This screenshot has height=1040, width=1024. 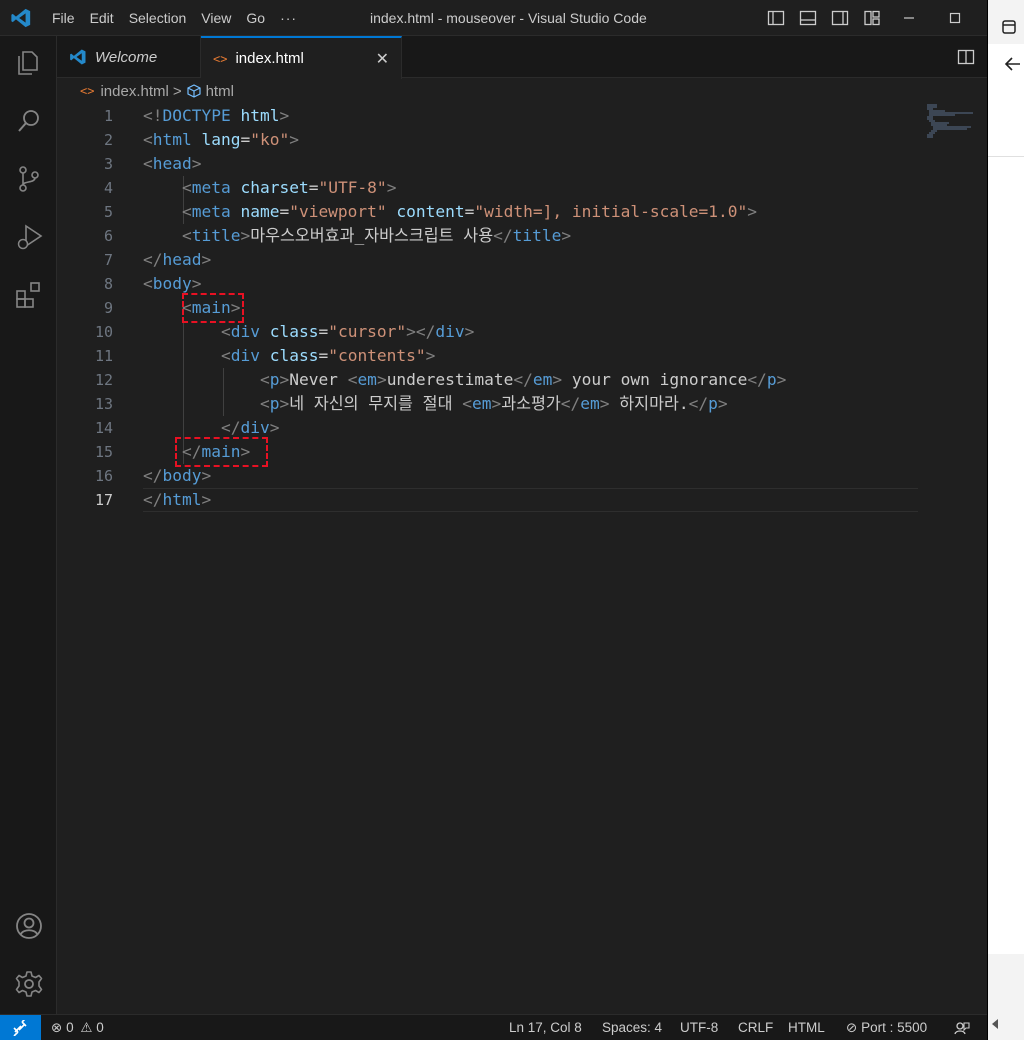 What do you see at coordinates (632, 1027) in the screenshot?
I see `indentation: Spaces: 4` at bounding box center [632, 1027].